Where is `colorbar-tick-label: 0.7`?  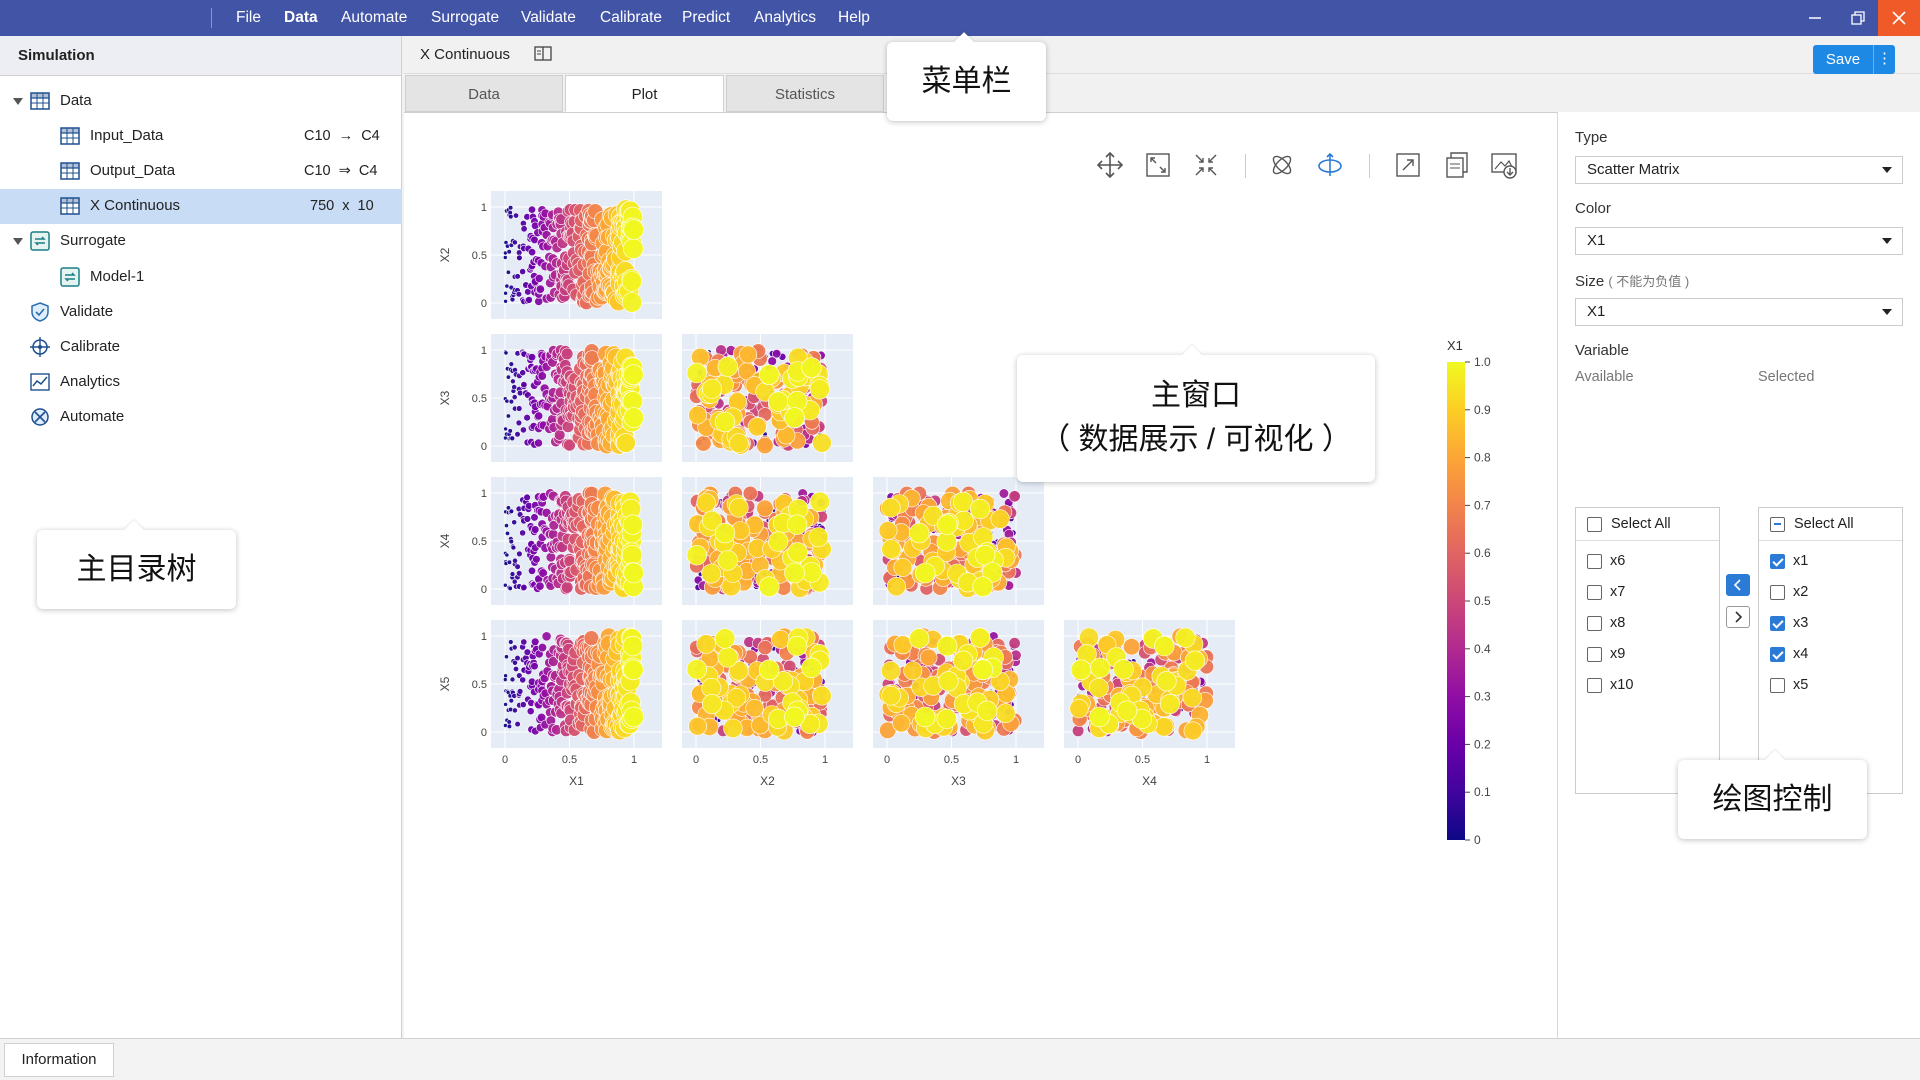
colorbar-tick-label: 0.7 is located at coordinates (1482, 505).